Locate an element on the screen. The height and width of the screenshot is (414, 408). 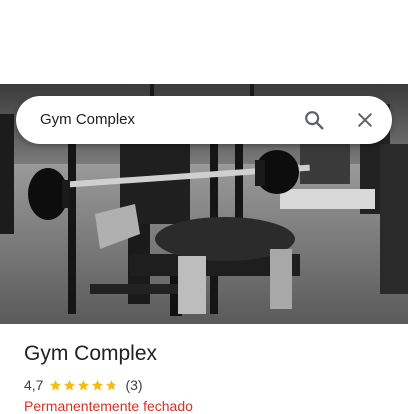
close-icon is located at coordinates (365, 120).